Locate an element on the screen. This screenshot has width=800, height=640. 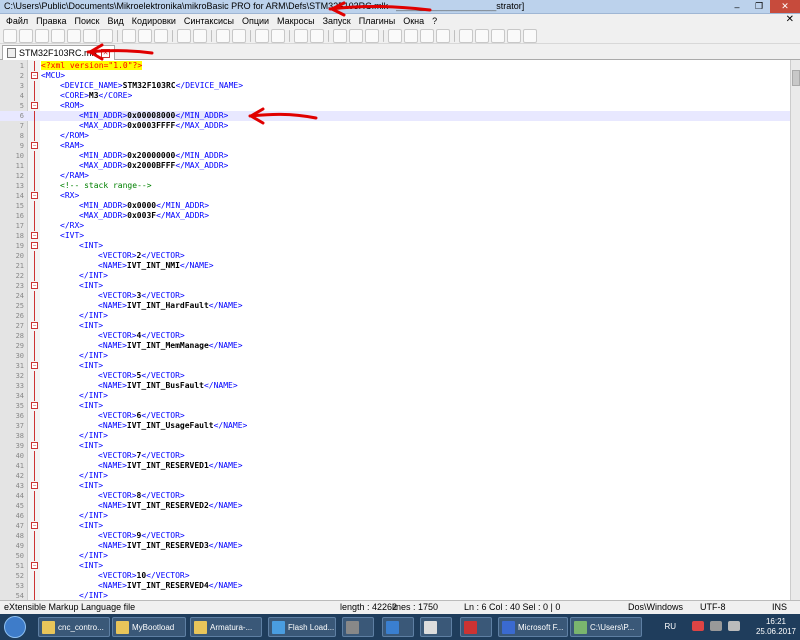
code-line: 16 <MAX_ADDR>0x003F</MAX_ADDR> is located at coordinates (395, 216).